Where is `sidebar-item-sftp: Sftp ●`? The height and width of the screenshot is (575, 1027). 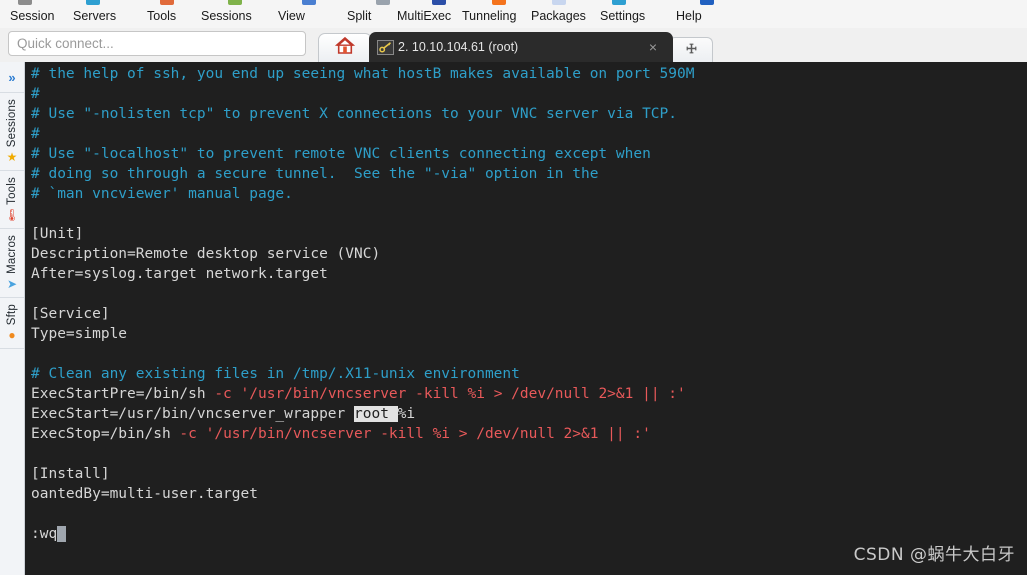 sidebar-item-sftp: Sftp ● is located at coordinates (12, 324).